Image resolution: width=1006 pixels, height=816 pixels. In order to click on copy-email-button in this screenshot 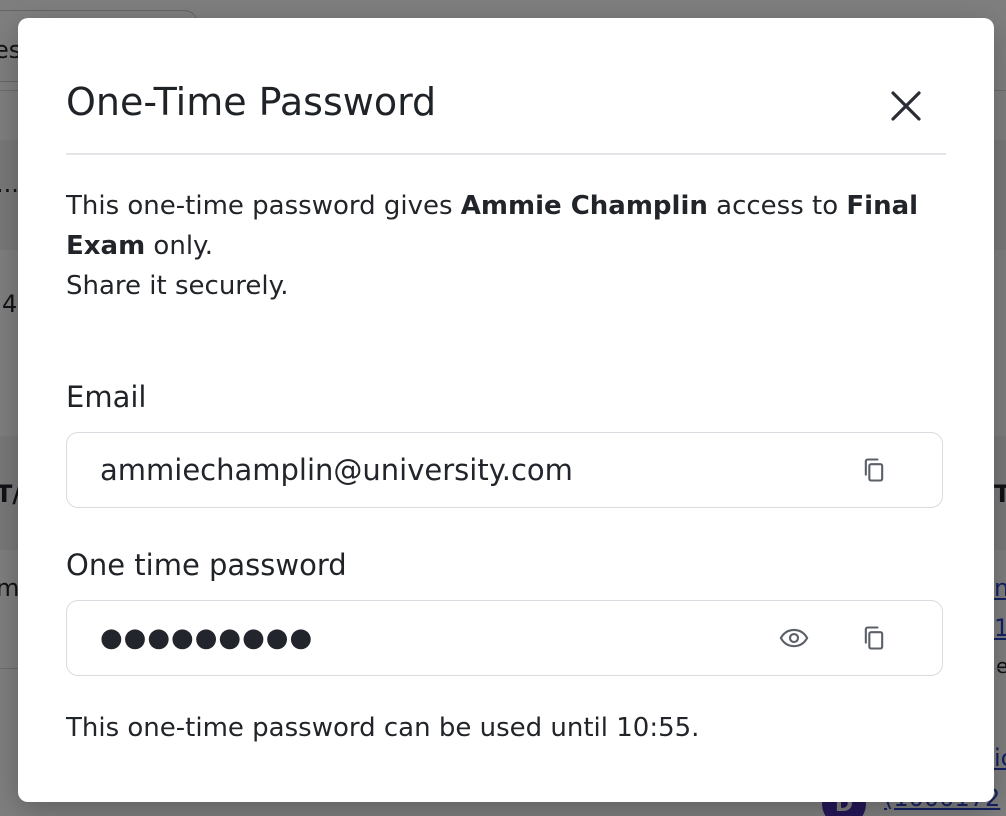, I will do `click(874, 470)`.